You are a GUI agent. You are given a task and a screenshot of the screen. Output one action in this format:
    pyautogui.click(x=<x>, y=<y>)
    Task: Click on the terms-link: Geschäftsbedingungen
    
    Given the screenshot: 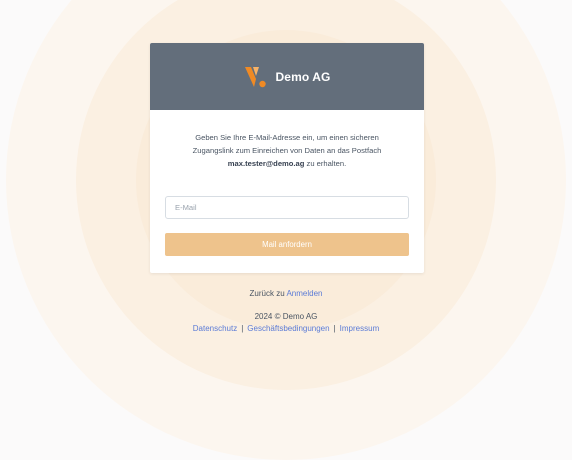 What is the action you would take?
    pyautogui.click(x=288, y=328)
    